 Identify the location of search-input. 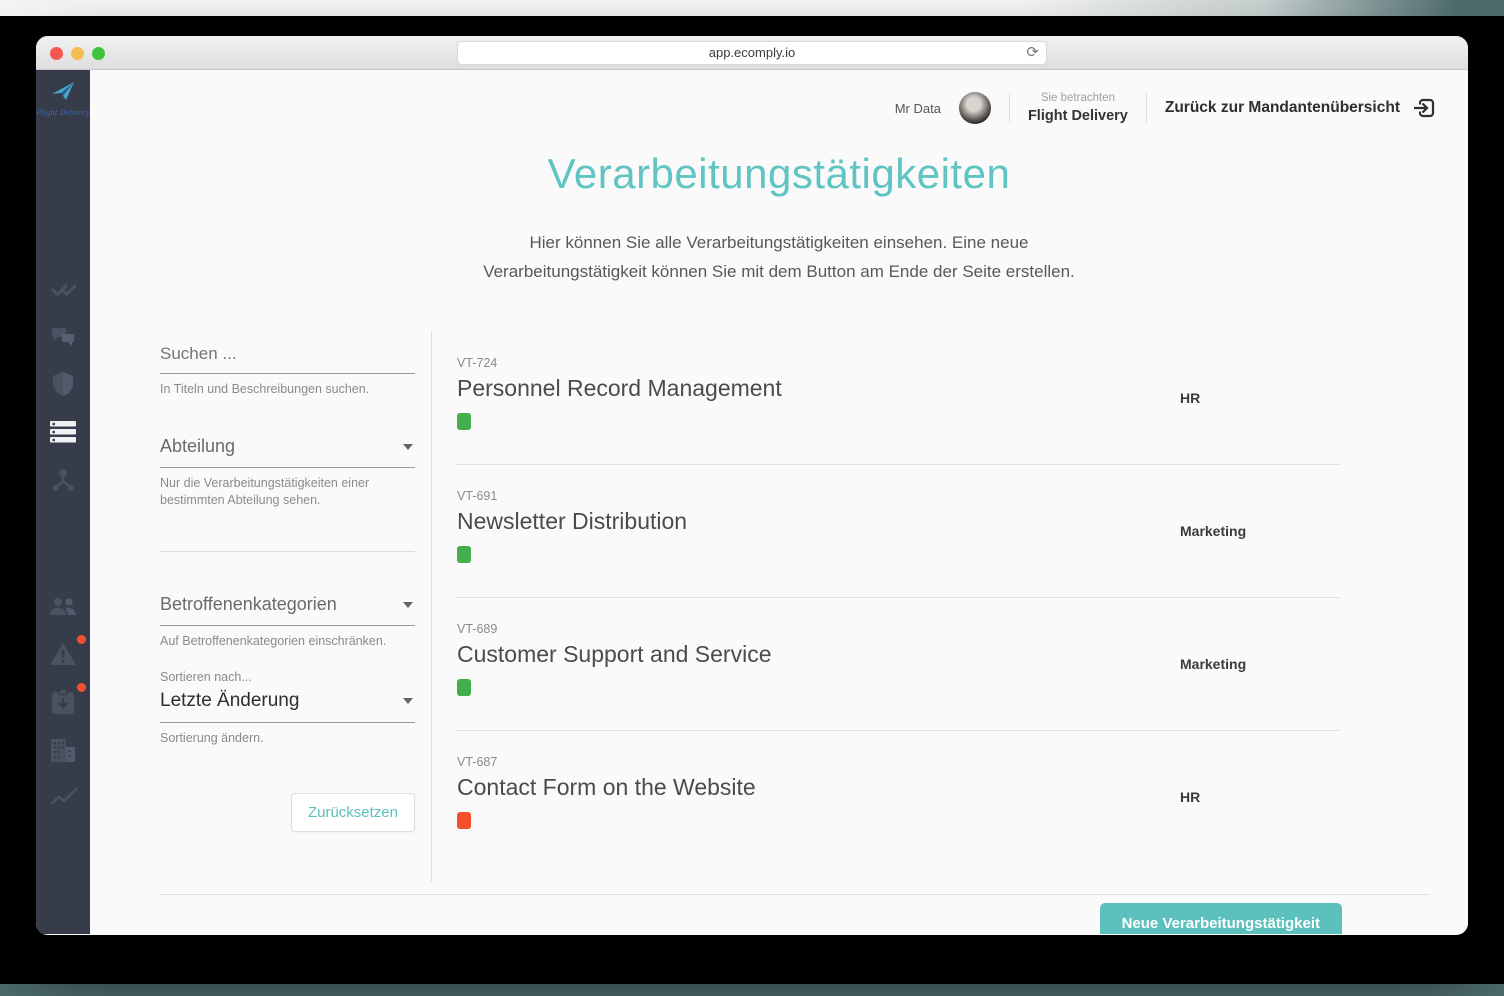
(287, 359).